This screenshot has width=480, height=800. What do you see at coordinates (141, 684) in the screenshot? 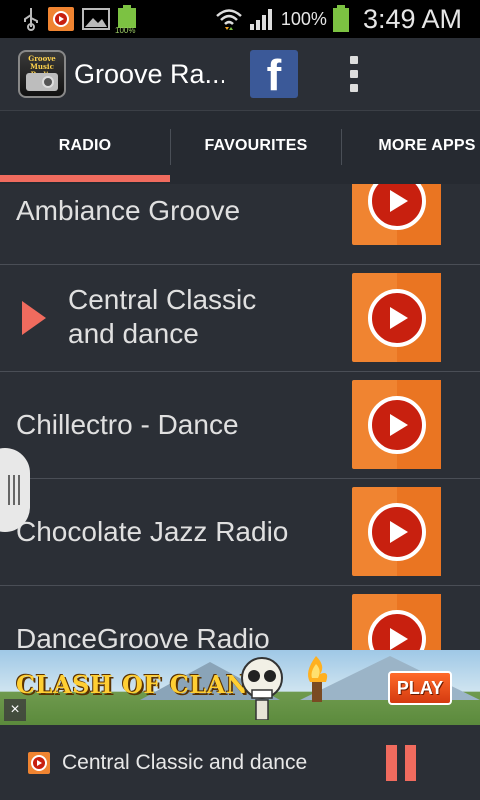
I see `ad-logo: CLASH OF CLANS` at bounding box center [141, 684].